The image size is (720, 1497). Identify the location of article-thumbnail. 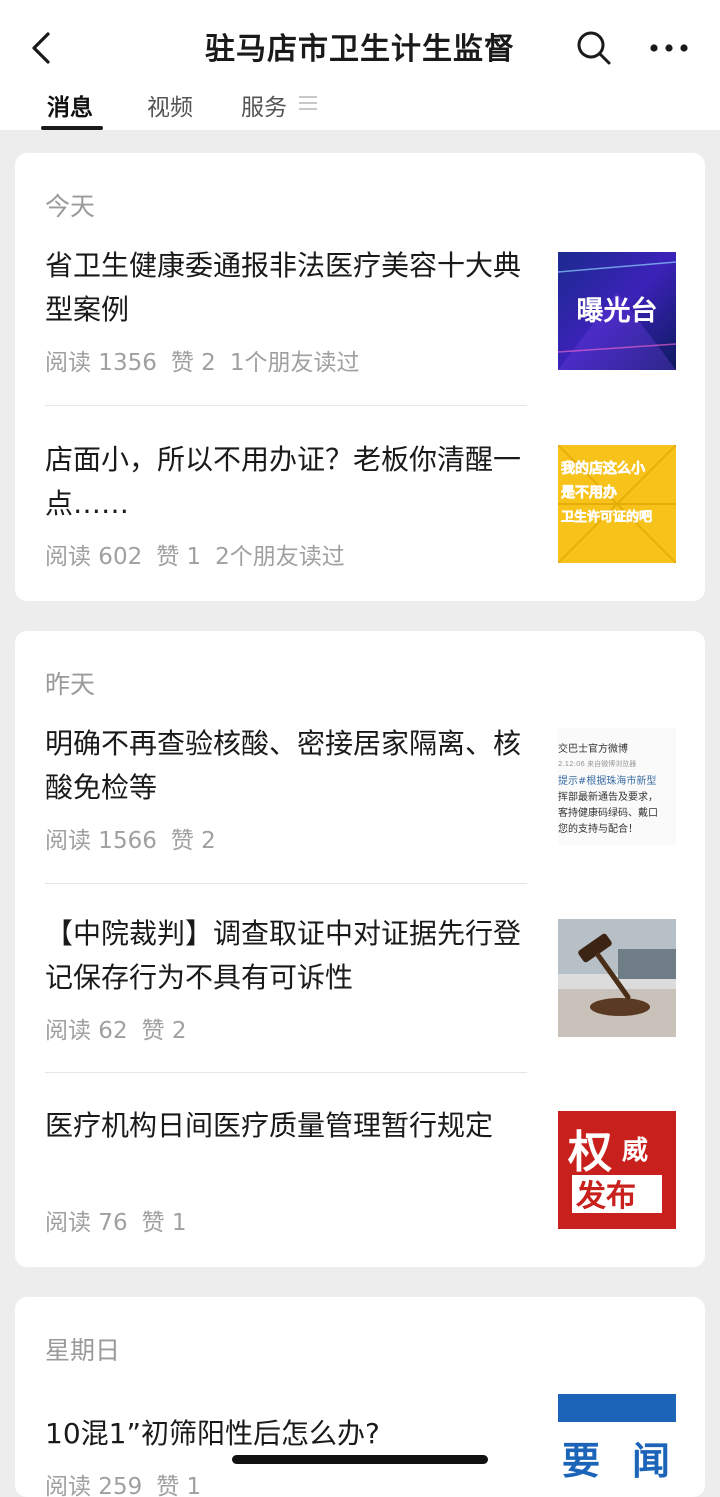
(617, 978).